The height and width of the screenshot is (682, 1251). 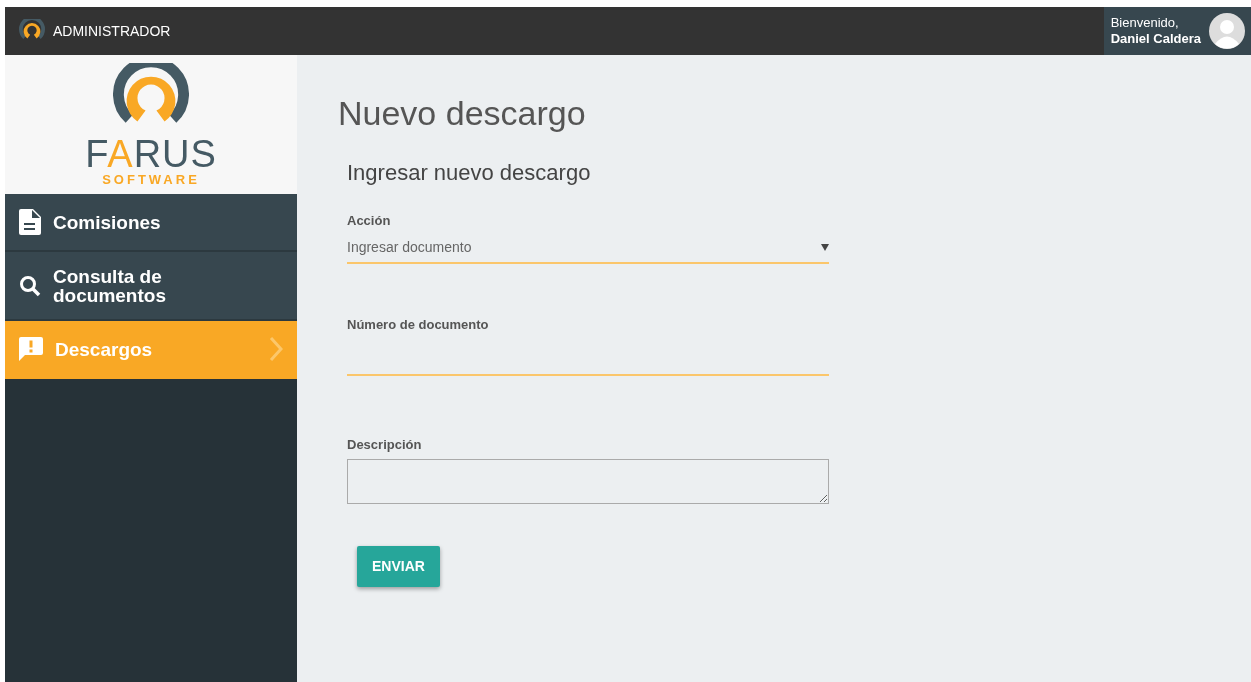 I want to click on field-label: Descripción, so click(x=384, y=445).